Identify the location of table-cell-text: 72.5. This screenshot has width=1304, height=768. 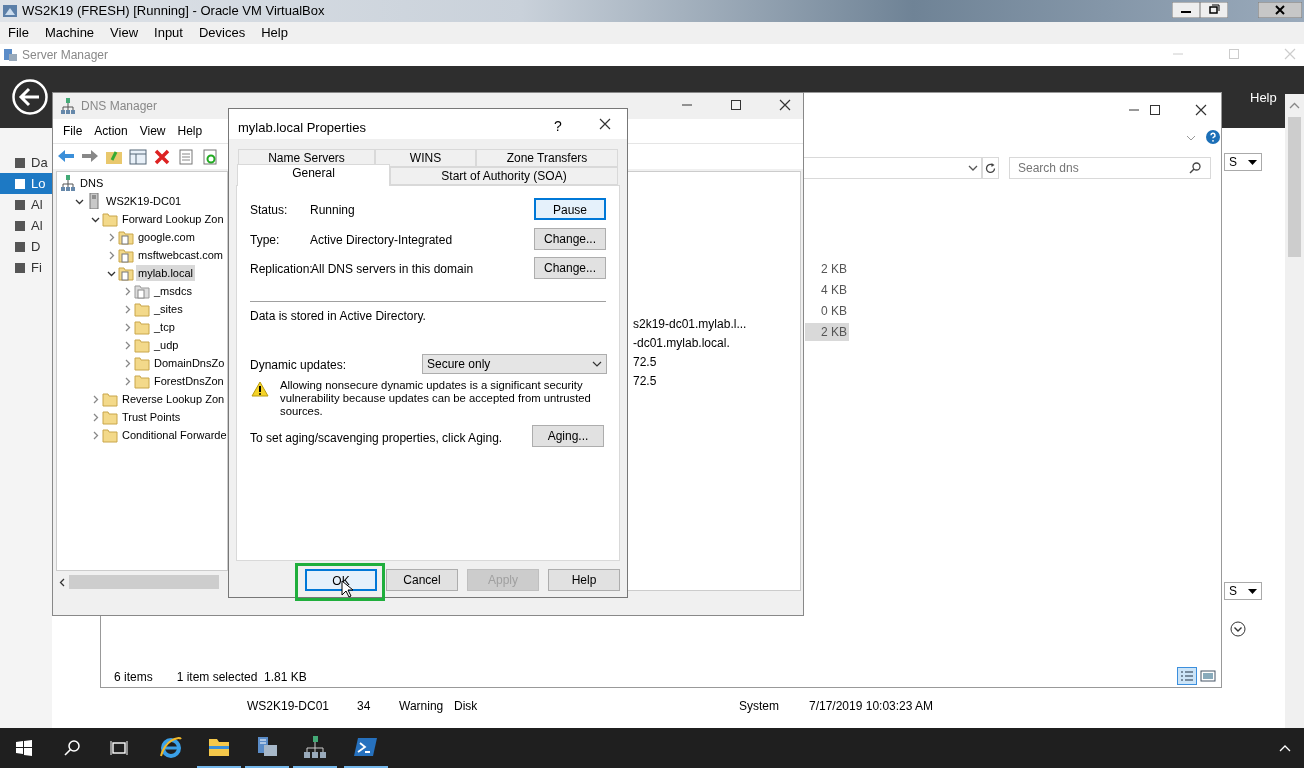
(645, 362).